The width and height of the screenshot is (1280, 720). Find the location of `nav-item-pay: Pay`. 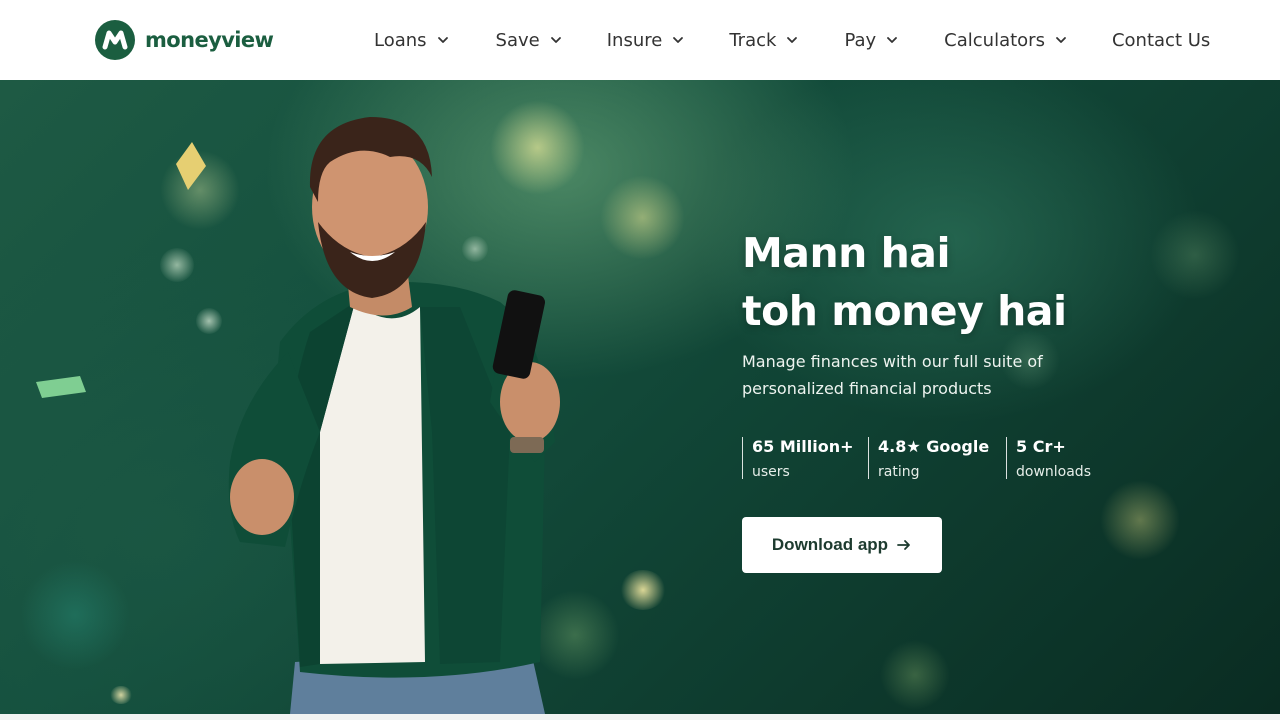

nav-item-pay: Pay is located at coordinates (871, 40).